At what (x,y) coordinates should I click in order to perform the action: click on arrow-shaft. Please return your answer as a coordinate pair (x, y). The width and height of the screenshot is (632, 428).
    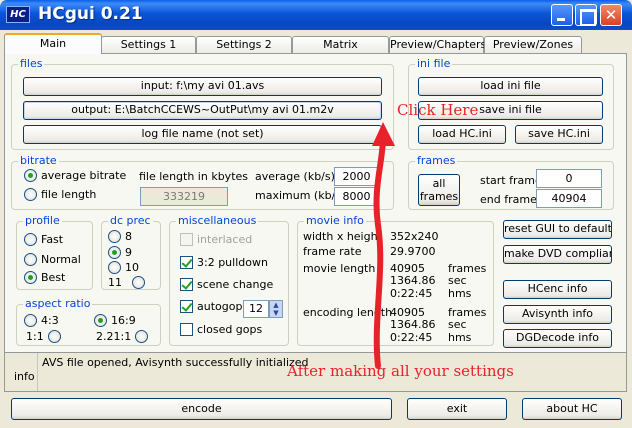
    Looking at the image, I should click on (379, 253).